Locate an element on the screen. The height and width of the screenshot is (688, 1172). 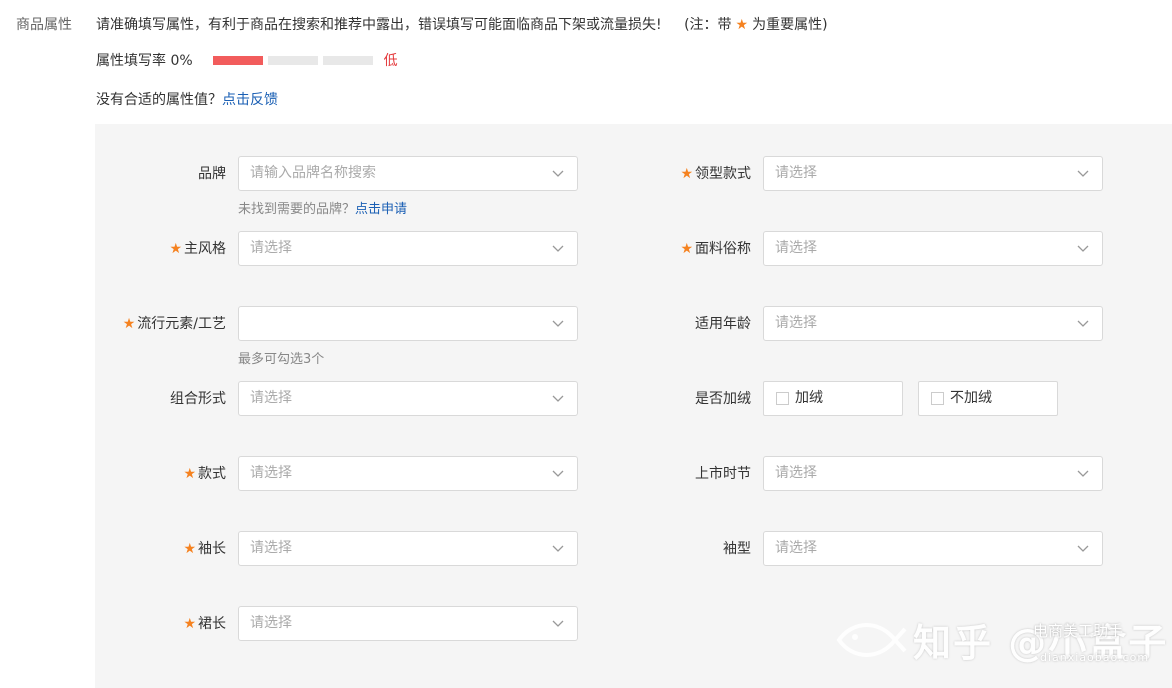
sleeve-type-label: 袖型 is located at coordinates (737, 549).